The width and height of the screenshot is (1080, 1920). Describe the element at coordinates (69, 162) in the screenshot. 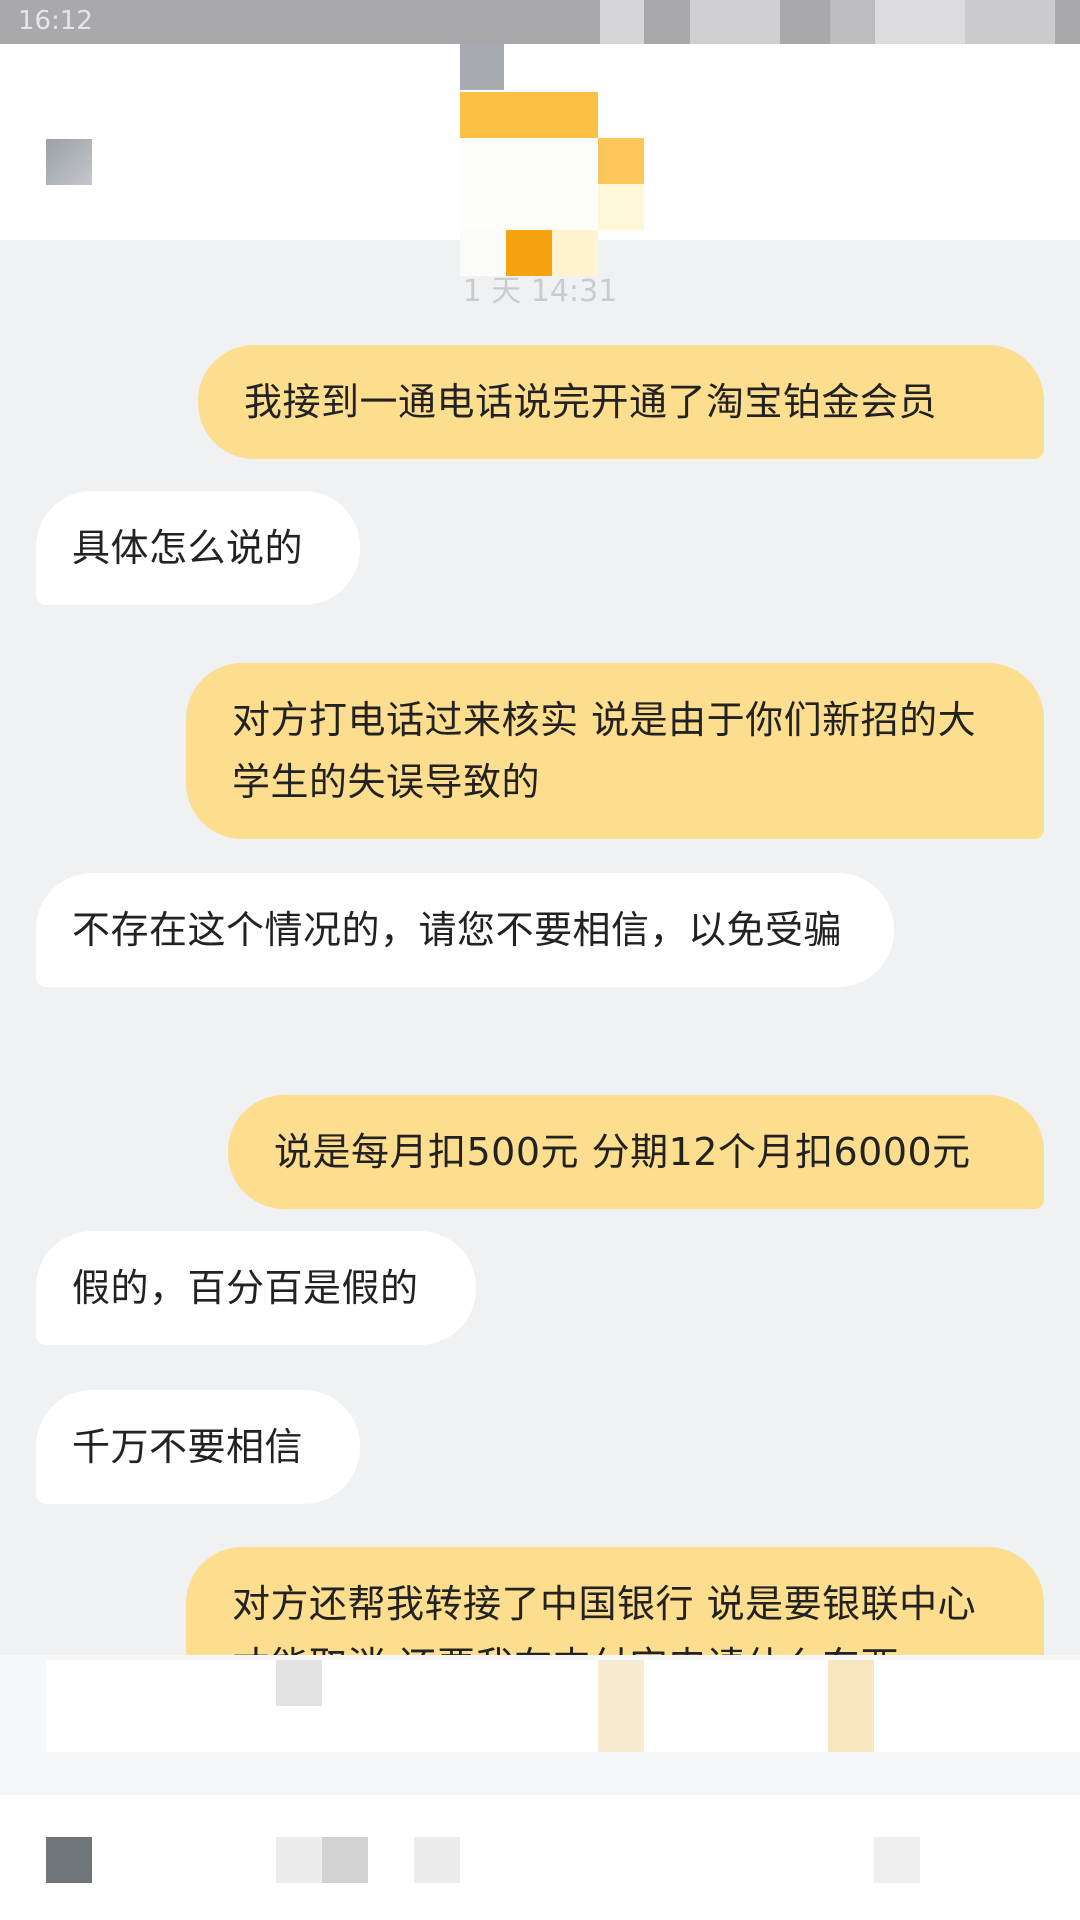

I see `back-icon` at that location.